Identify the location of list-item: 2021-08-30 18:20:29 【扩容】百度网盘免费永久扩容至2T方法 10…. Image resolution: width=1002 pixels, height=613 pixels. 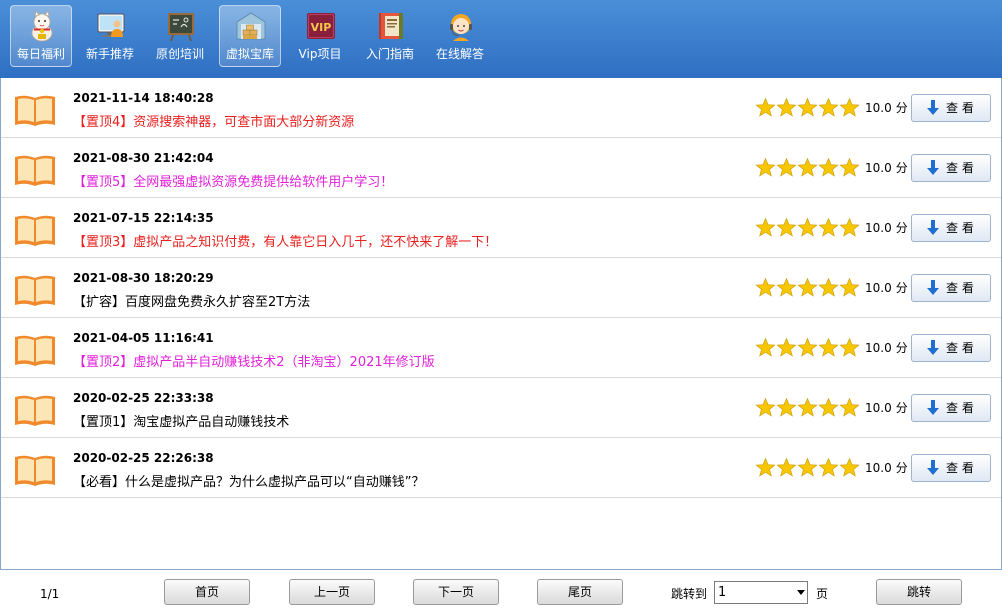
(501, 288).